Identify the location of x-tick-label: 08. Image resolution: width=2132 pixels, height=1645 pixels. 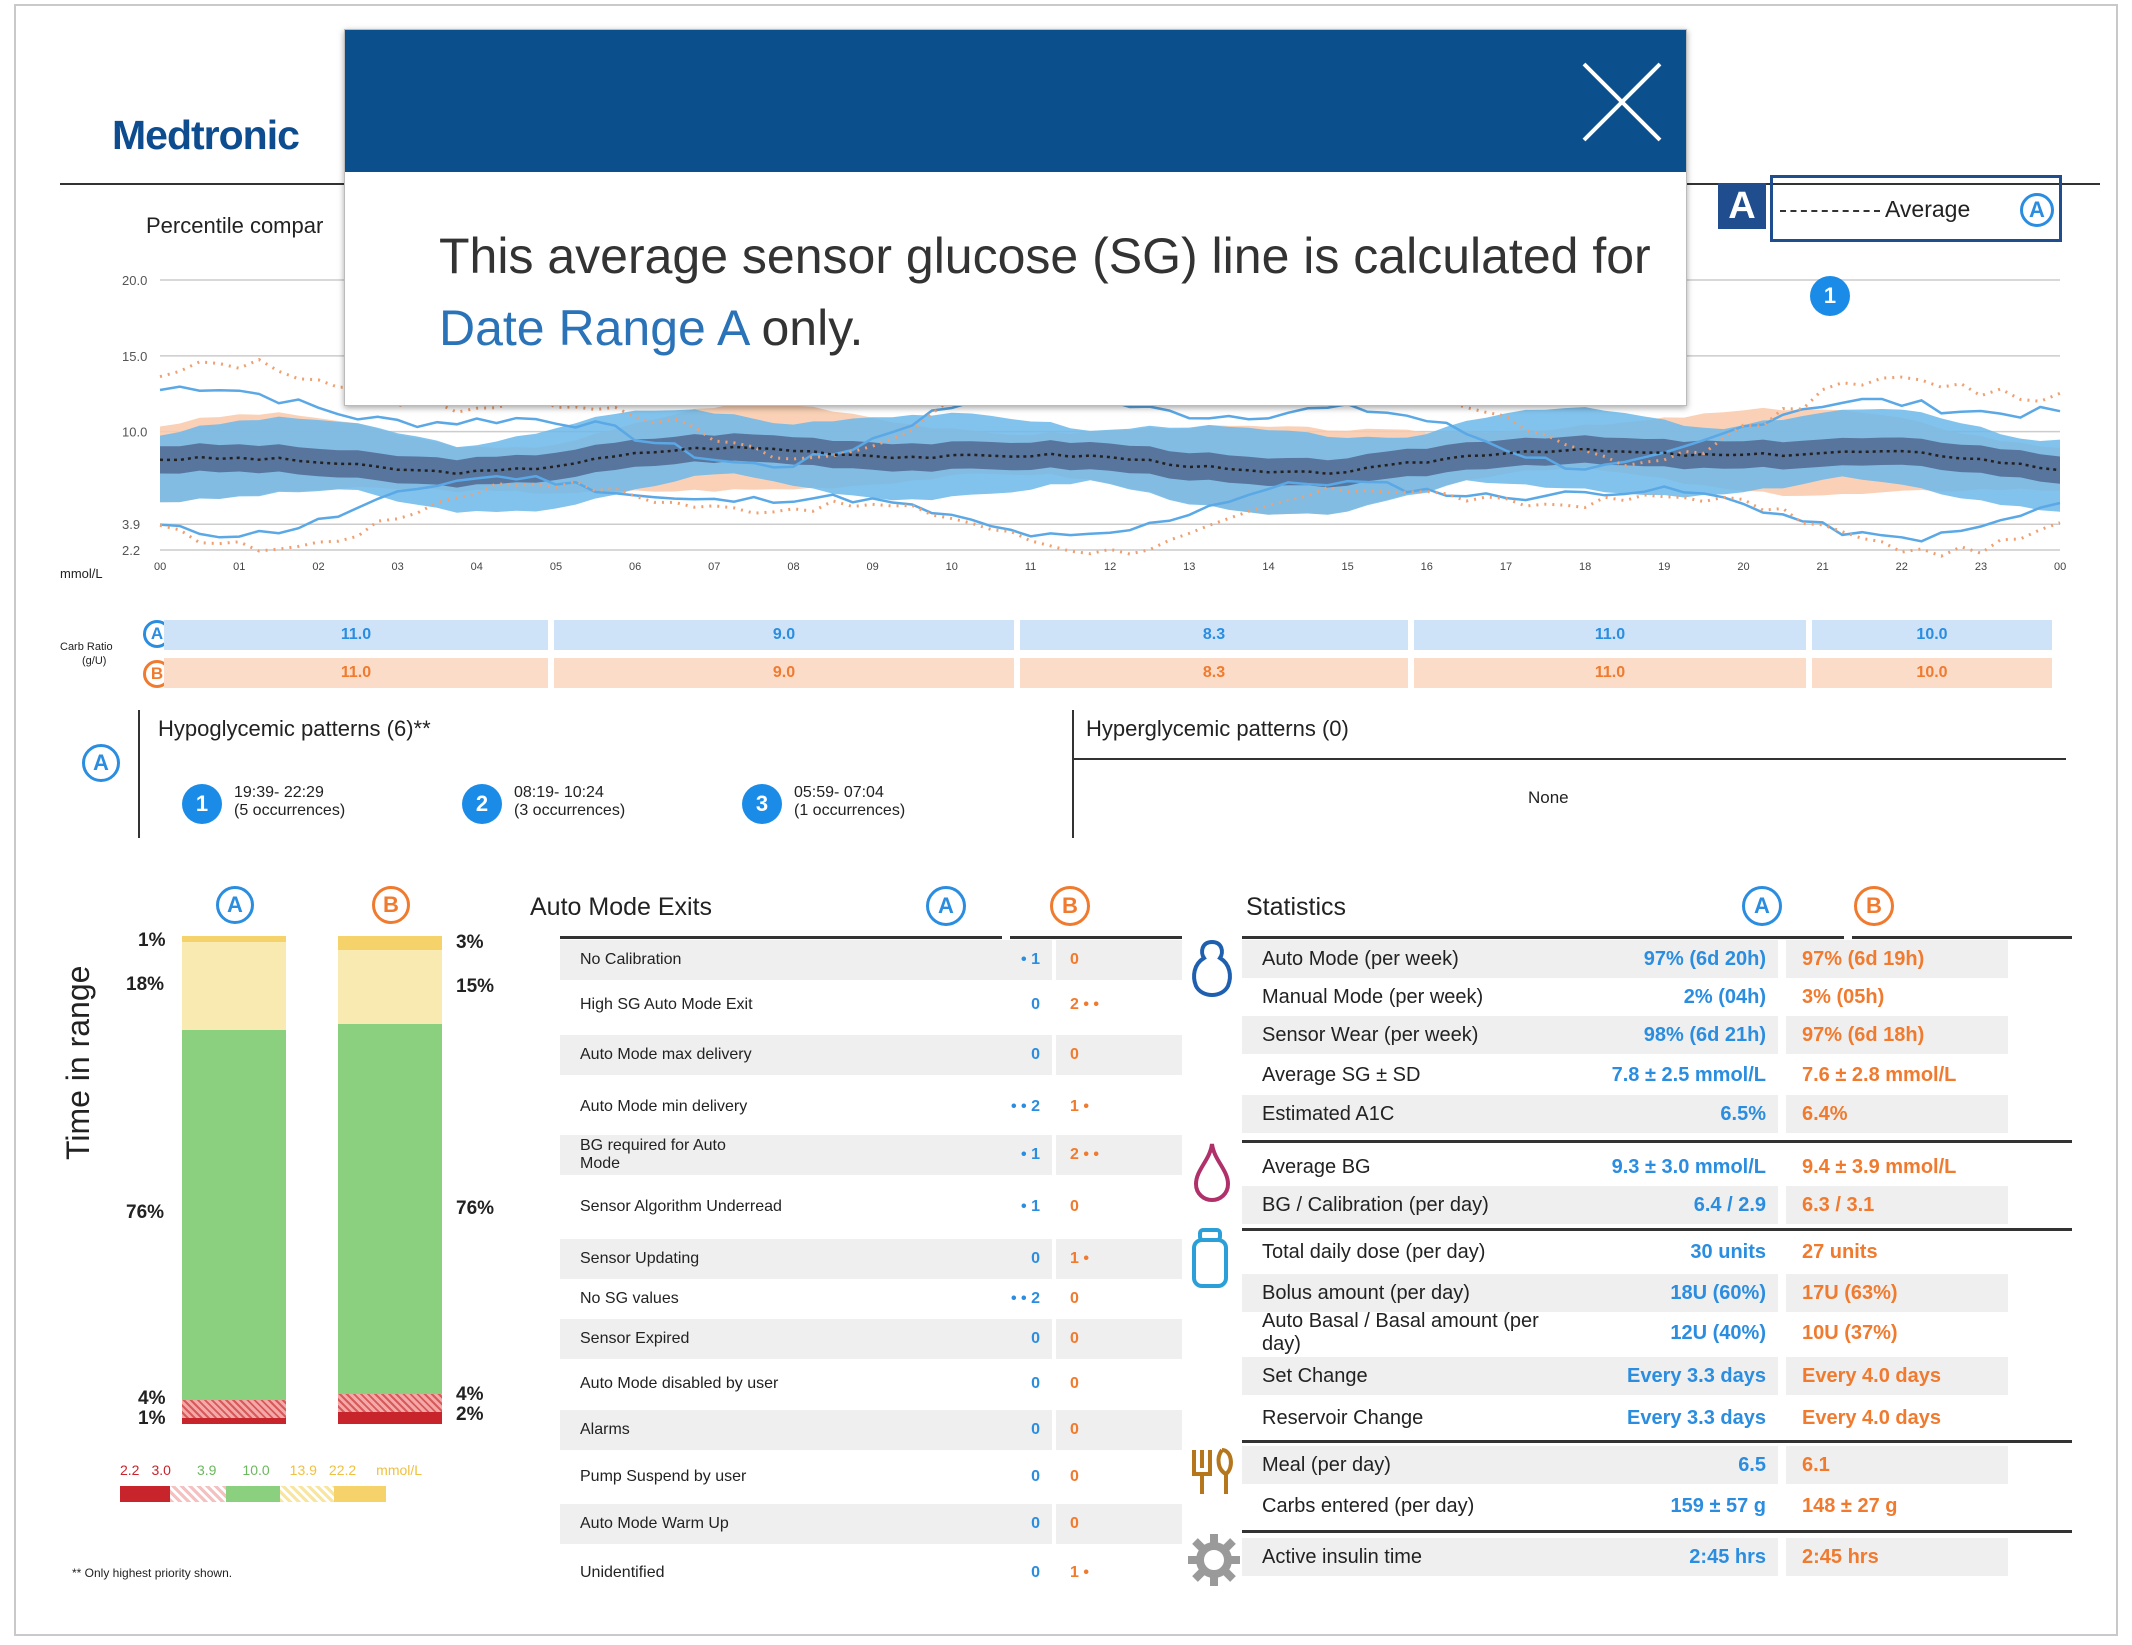
(793, 567).